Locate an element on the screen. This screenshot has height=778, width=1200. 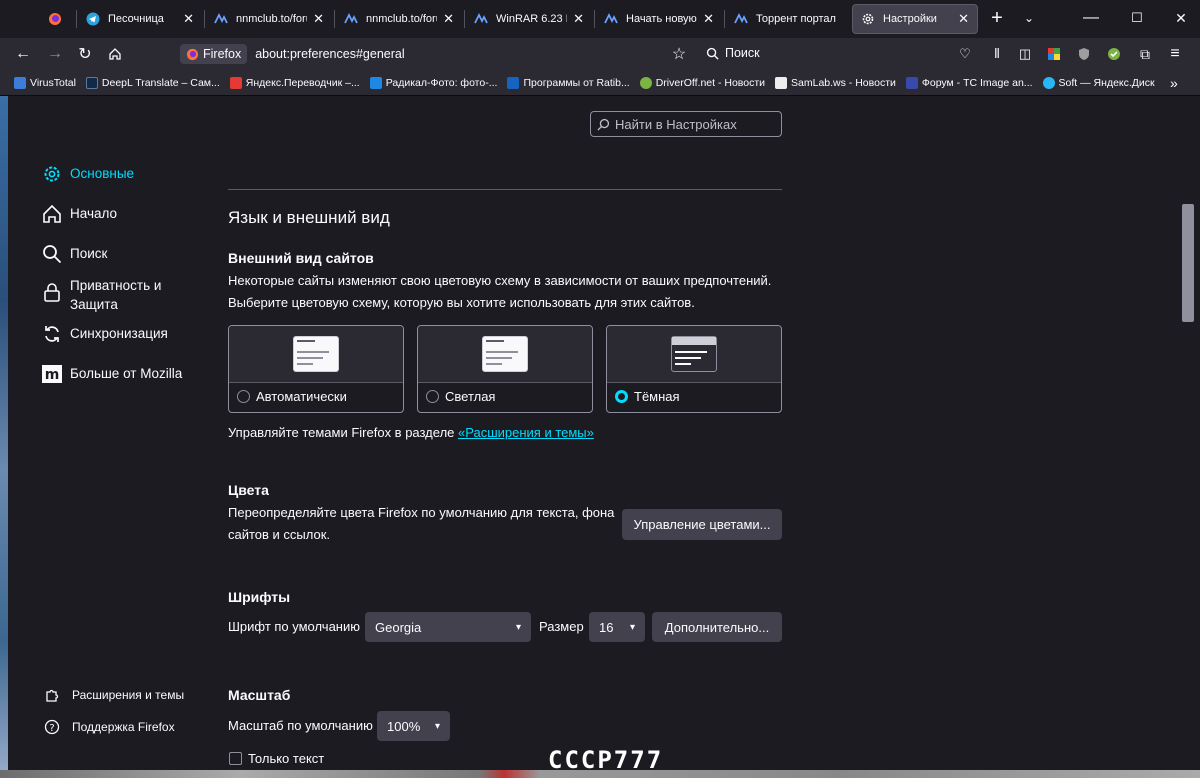
tab-winrar: WinRAR 6.23 RePa ✕ is located at coordinates (529, 19).